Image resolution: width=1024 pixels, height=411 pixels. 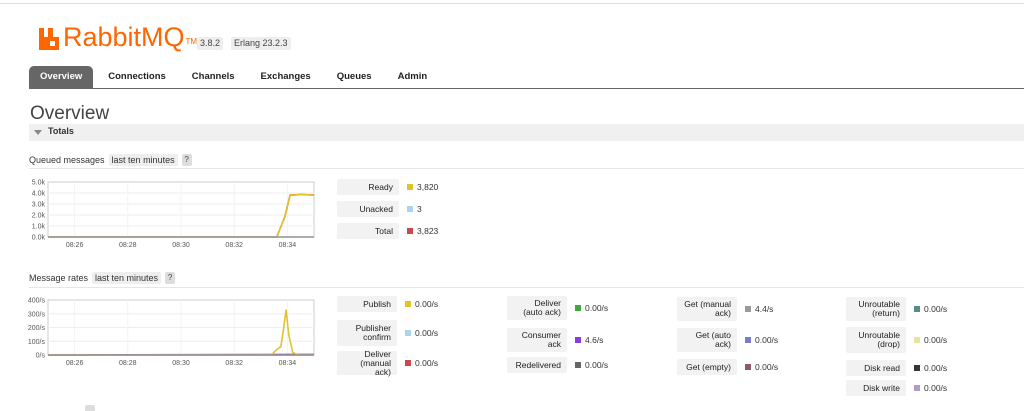 I want to click on rates-y-tick: 0/s, so click(x=41, y=356).